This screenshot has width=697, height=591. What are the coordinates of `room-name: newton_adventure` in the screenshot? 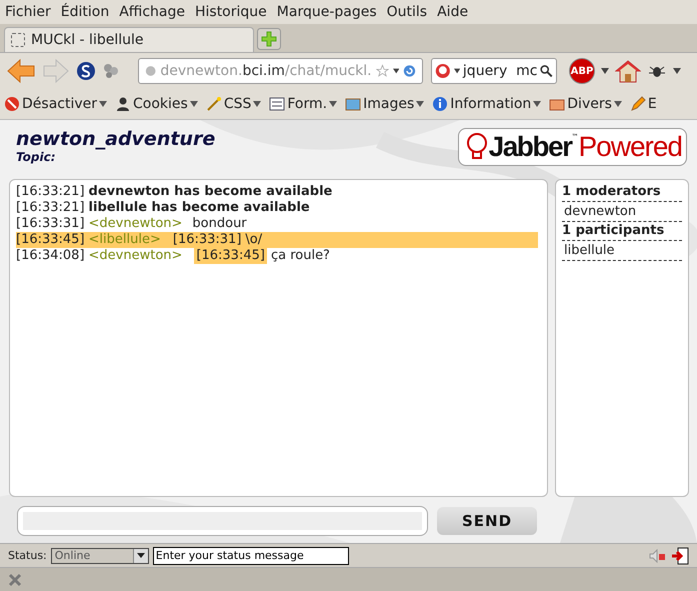 It's located at (116, 139).